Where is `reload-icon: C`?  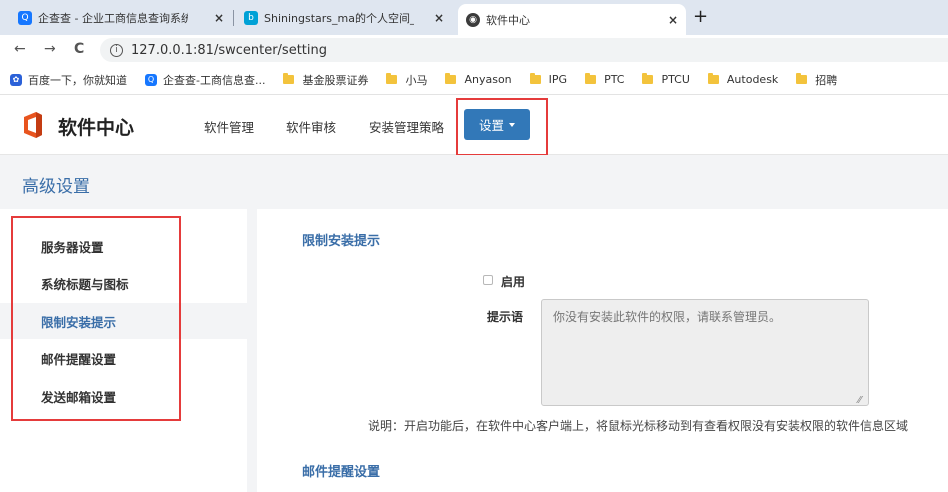
reload-icon: C is located at coordinates (79, 49).